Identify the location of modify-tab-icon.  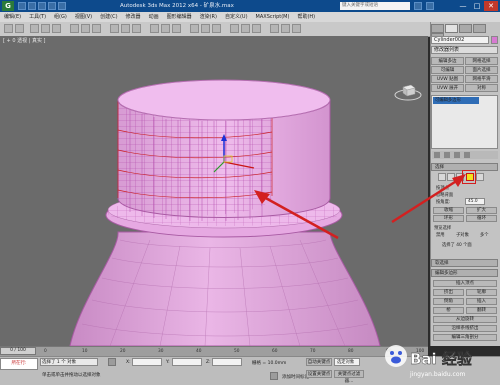
(451, 28).